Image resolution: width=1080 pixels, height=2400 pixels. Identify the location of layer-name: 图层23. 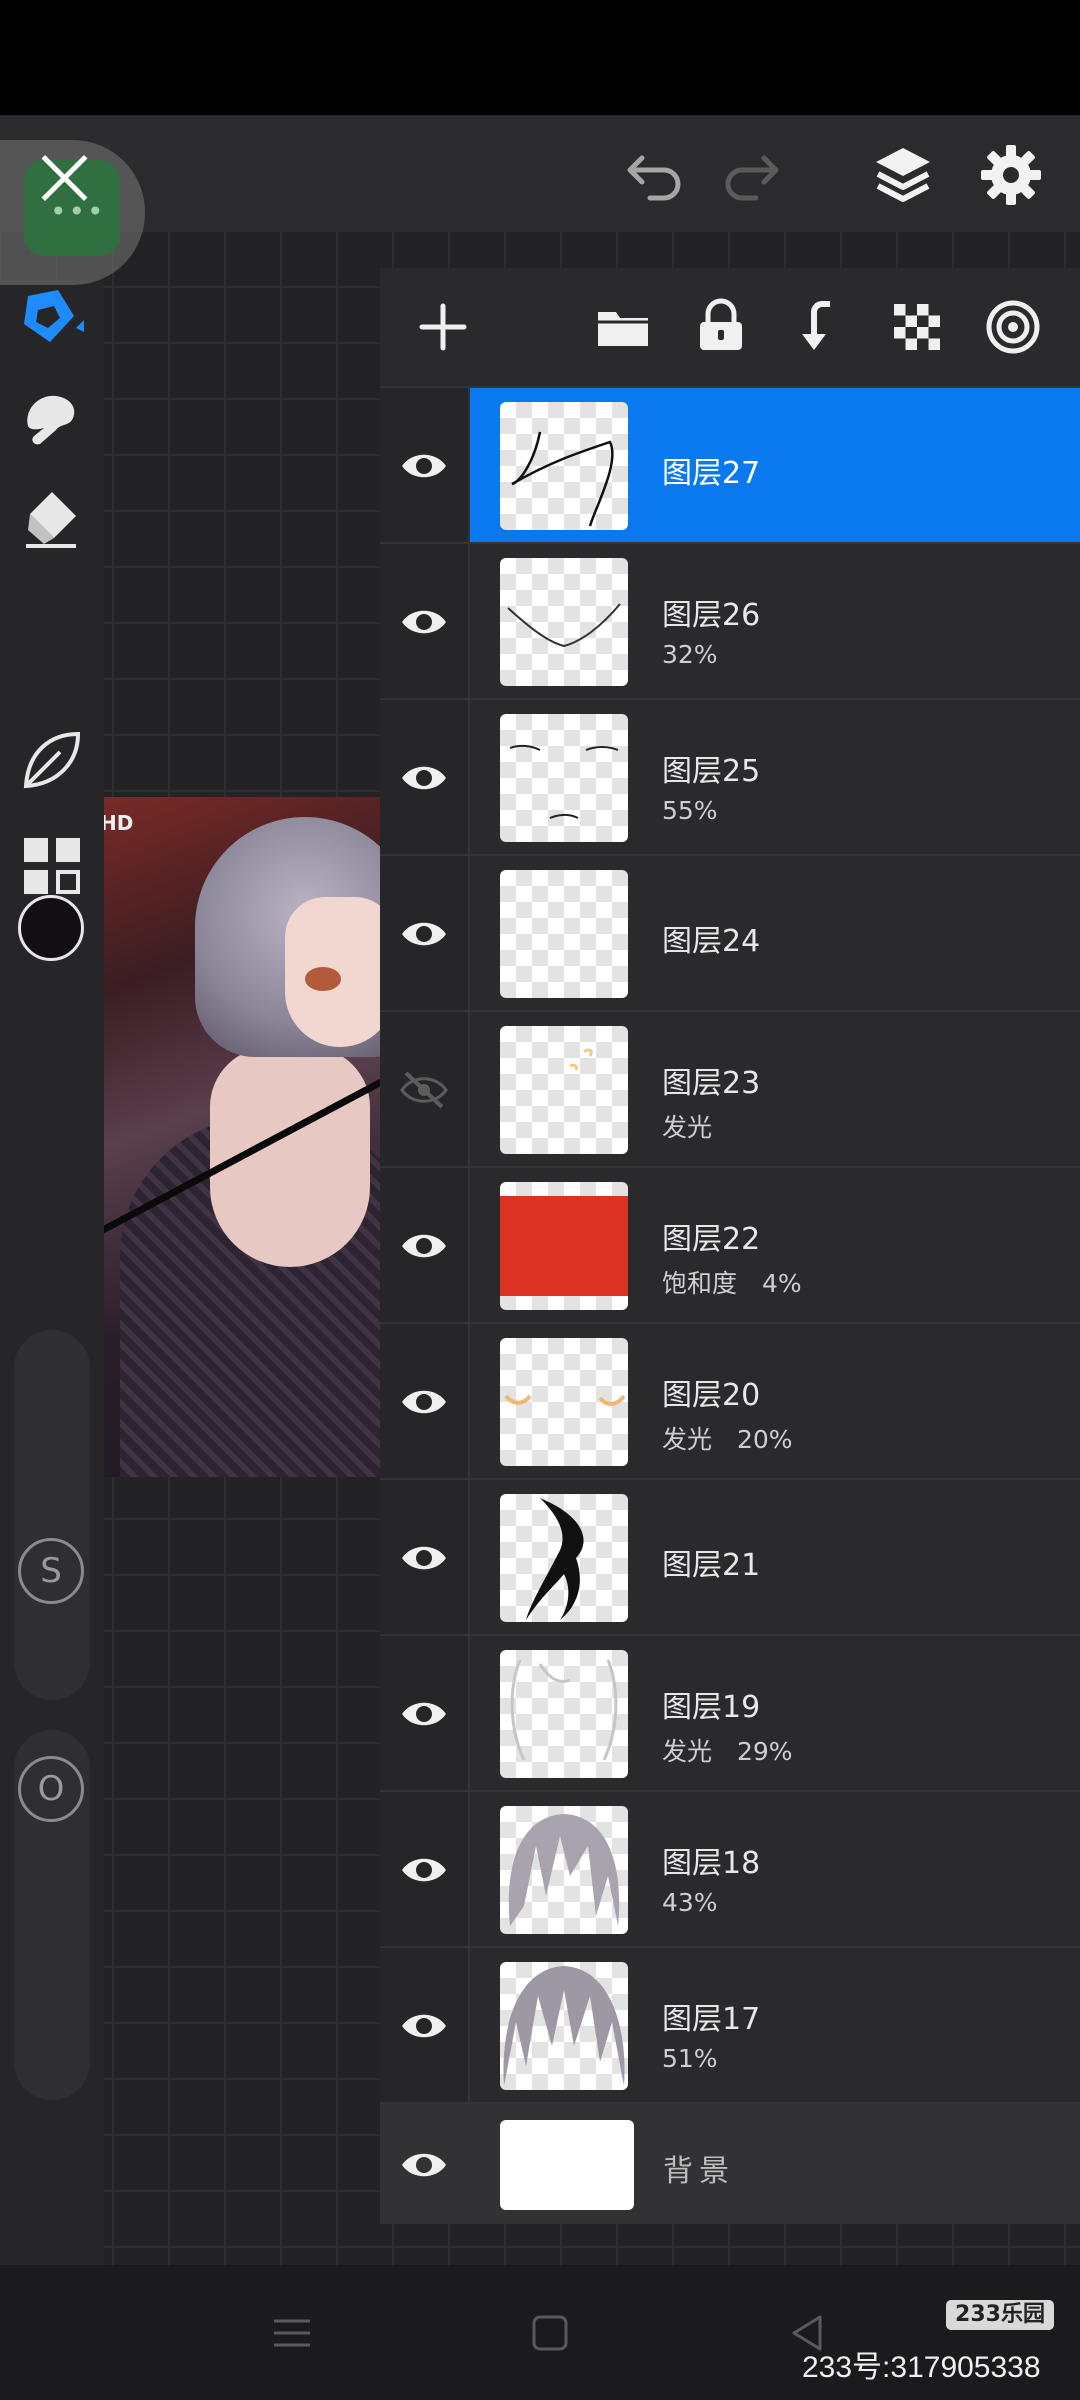
(711, 1083).